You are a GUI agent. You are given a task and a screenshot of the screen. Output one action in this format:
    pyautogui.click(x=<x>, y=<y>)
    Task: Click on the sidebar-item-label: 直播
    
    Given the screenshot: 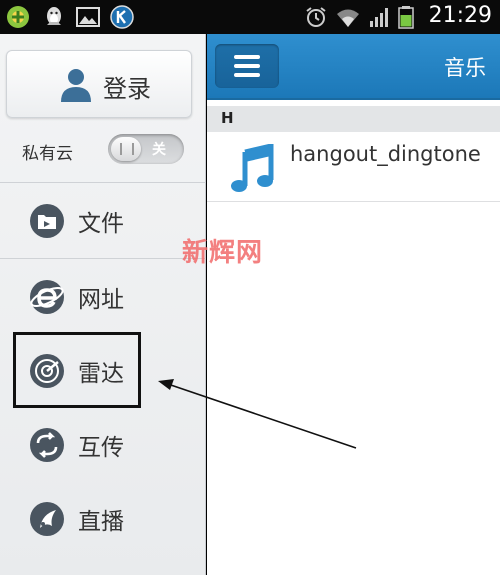 What is the action you would take?
    pyautogui.click(x=101, y=522)
    